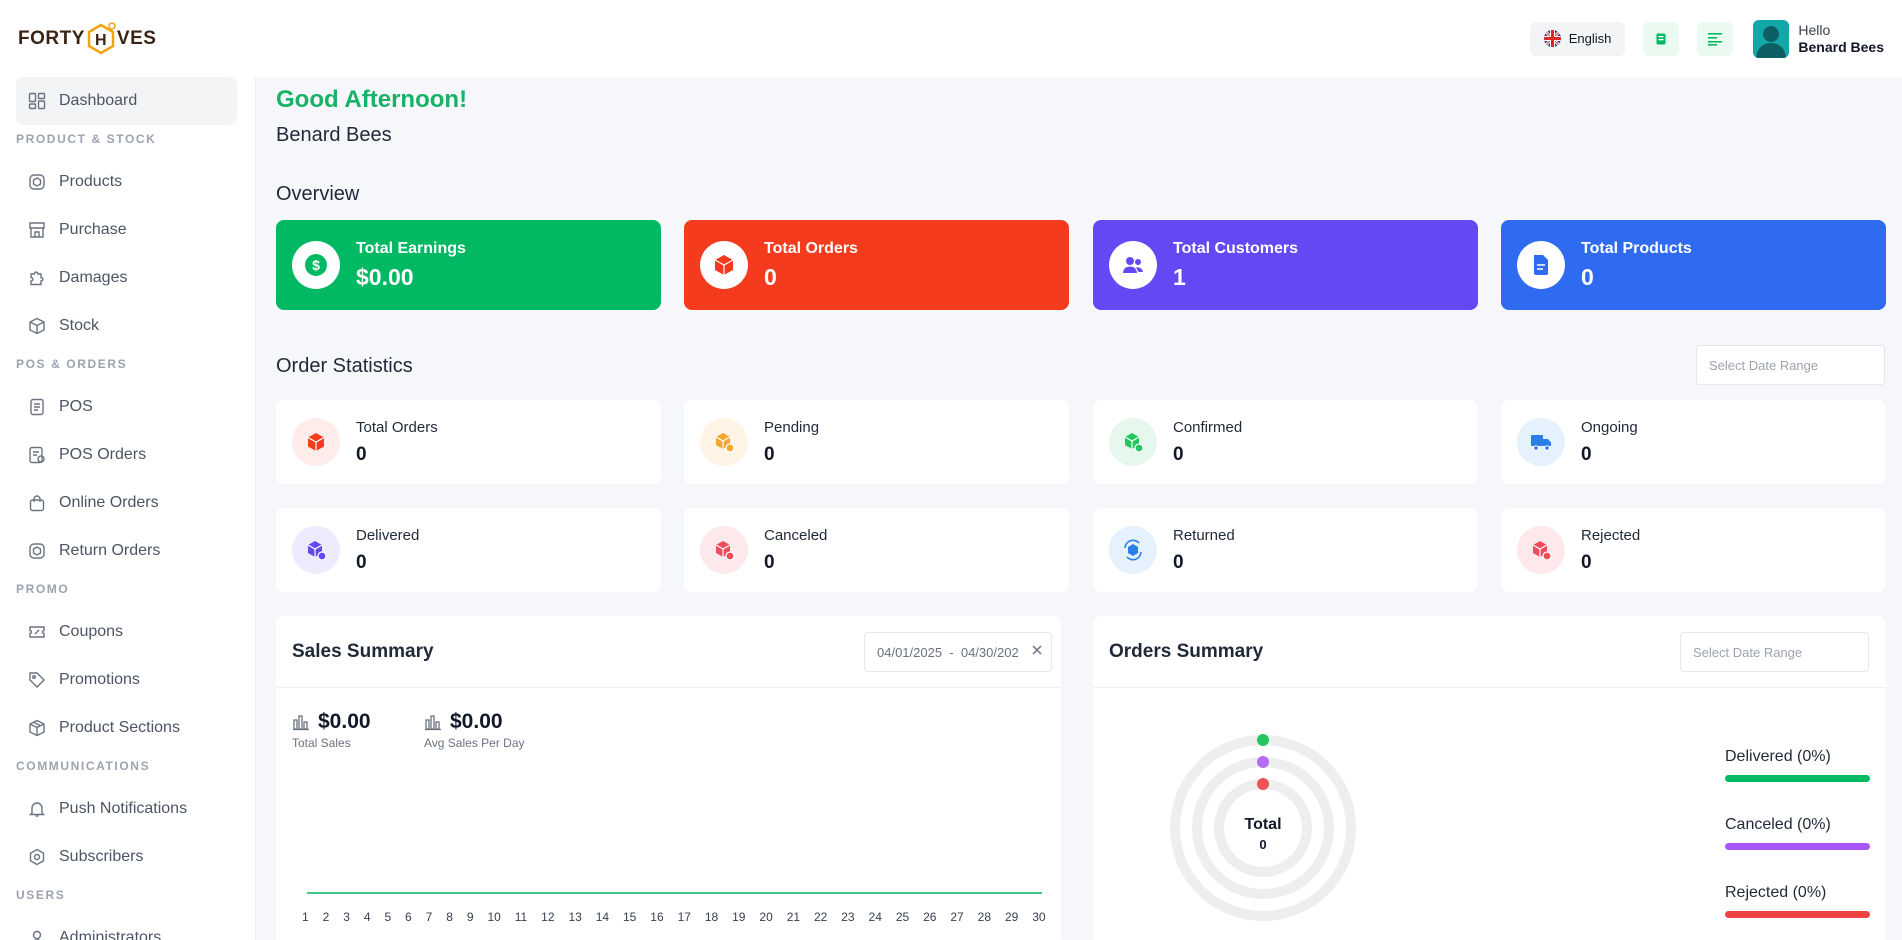  Describe the element at coordinates (796, 535) in the screenshot. I see `stat-label: Canceled` at that location.